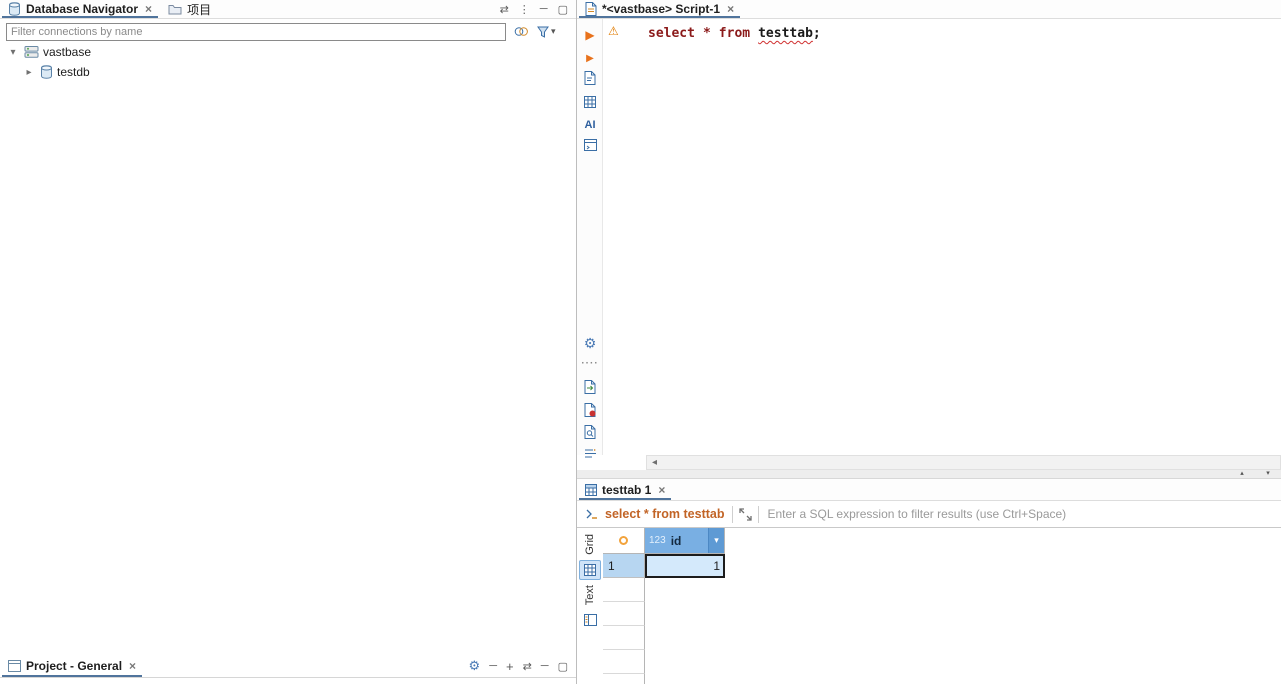  What do you see at coordinates (590, 35) in the screenshot?
I see `execute-statement-button: ▶` at bounding box center [590, 35].